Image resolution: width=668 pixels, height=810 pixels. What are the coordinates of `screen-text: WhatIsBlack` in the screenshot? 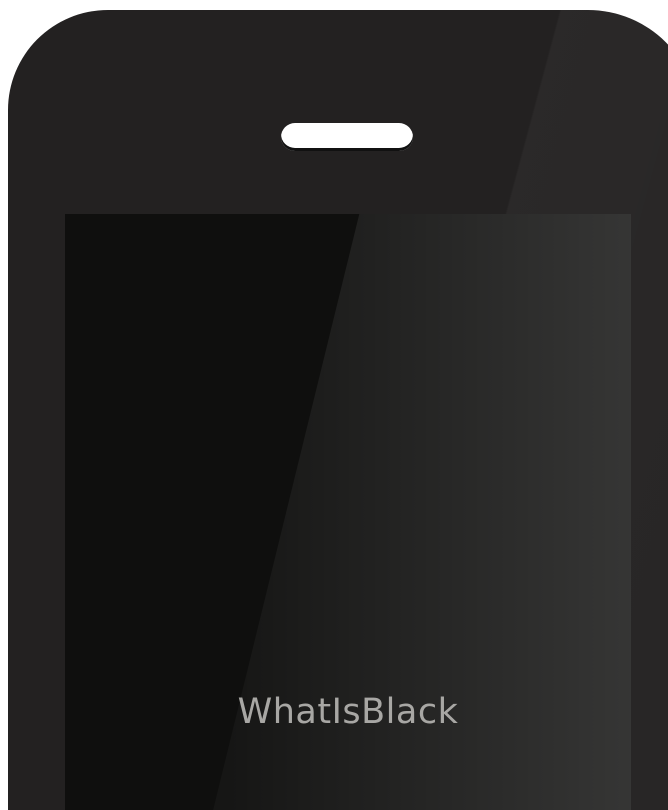 It's located at (348, 712).